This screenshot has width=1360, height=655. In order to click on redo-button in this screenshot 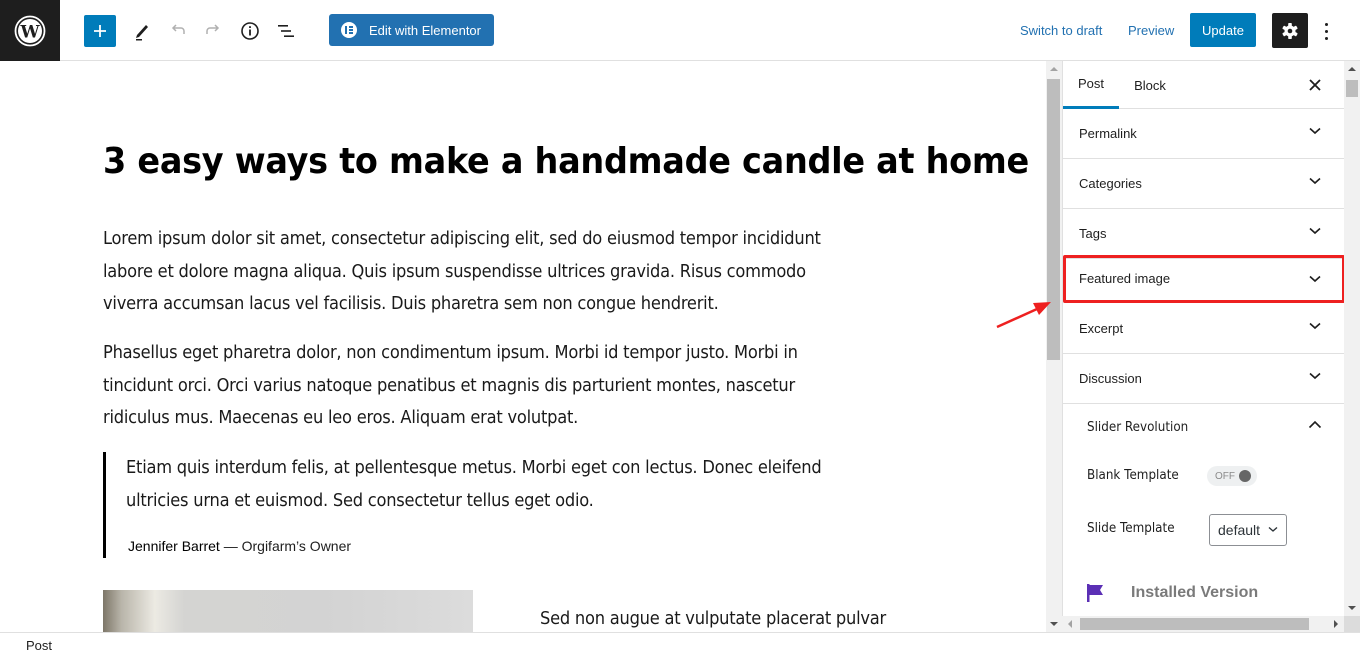, I will do `click(213, 31)`.